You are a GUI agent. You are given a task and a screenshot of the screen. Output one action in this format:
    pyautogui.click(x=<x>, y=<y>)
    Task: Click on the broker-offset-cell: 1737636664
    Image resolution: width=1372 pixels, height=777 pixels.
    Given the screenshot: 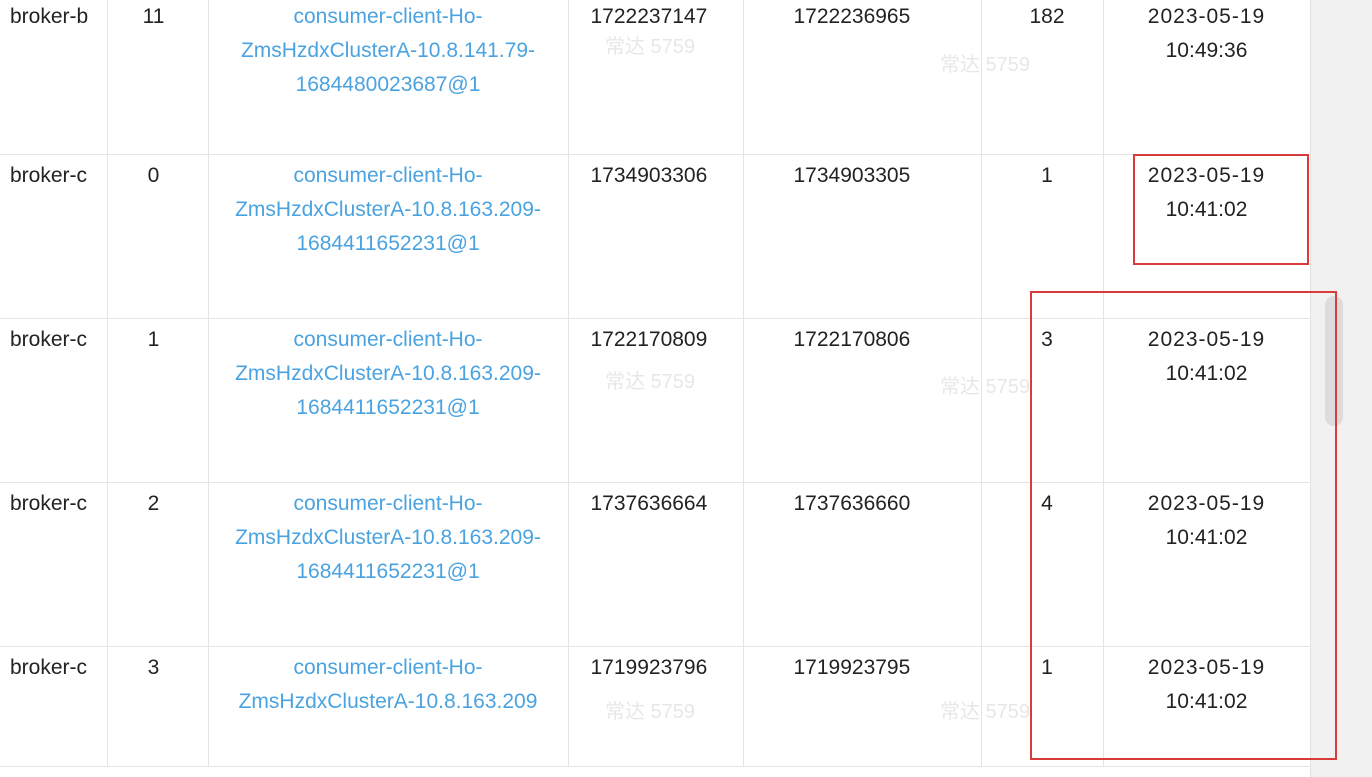 What is the action you would take?
    pyautogui.click(x=656, y=564)
    